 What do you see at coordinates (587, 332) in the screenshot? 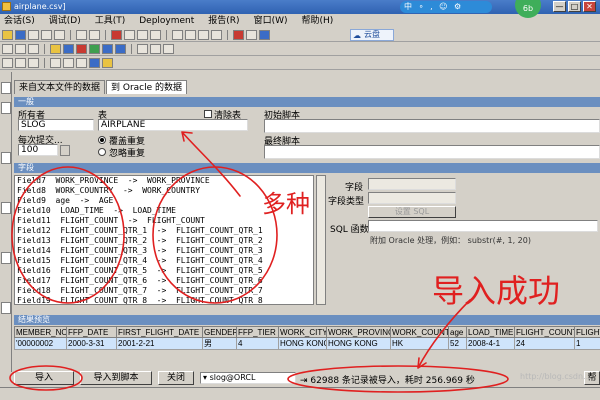
I see `column-header: FLIGHT` at bounding box center [587, 332].